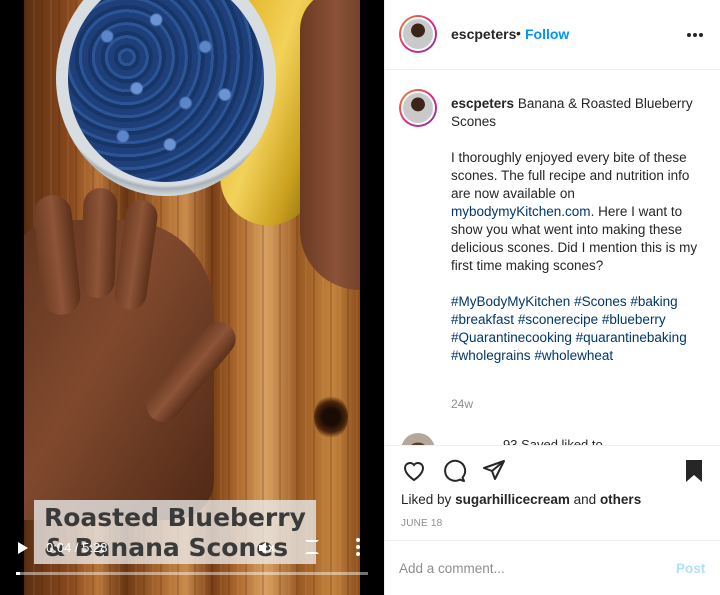  I want to click on hashtag-link: #wholewheat, so click(573, 355).